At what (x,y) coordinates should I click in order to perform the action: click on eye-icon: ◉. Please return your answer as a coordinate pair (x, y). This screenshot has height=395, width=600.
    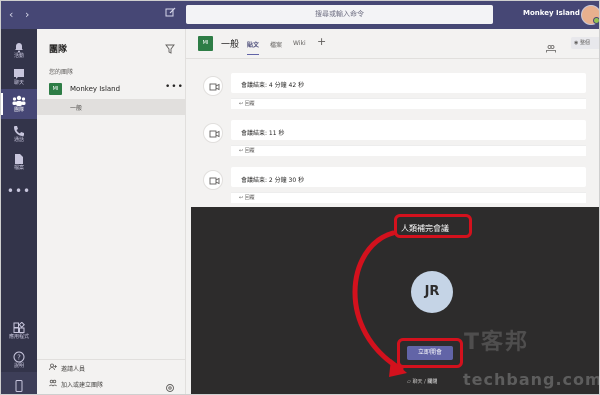
    Looking at the image, I should click on (576, 43).